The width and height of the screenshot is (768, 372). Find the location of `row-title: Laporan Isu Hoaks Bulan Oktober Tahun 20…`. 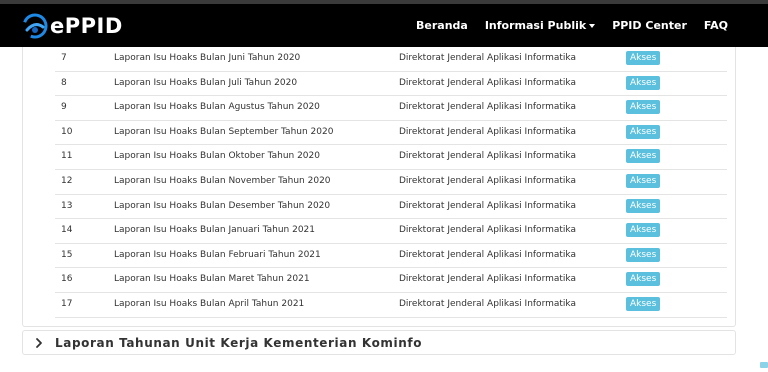

row-title: Laporan Isu Hoaks Bulan Oktober Tahun 20… is located at coordinates (217, 156).